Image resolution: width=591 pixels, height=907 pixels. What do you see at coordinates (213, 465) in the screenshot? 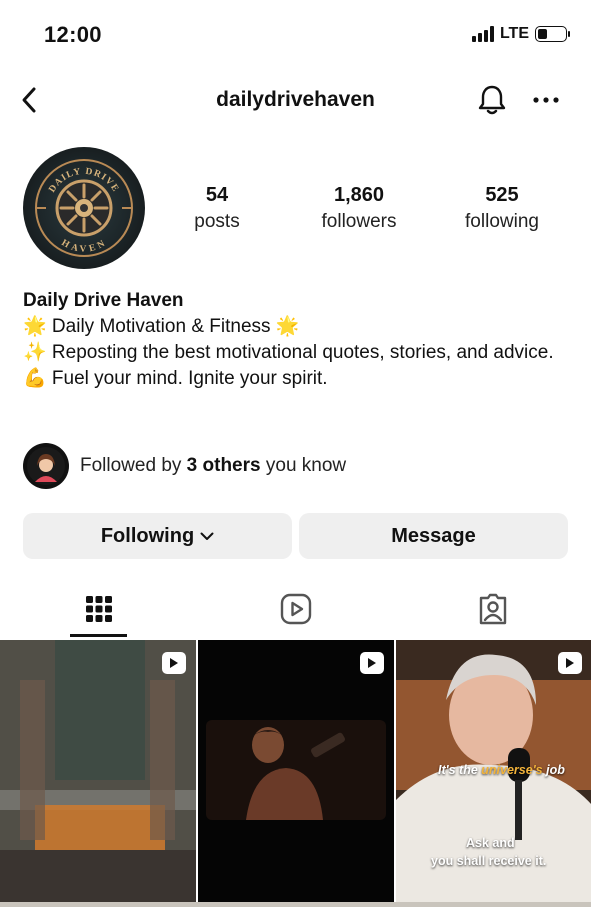
I see `followed-by-text: Followed by 3 others you know` at bounding box center [213, 465].